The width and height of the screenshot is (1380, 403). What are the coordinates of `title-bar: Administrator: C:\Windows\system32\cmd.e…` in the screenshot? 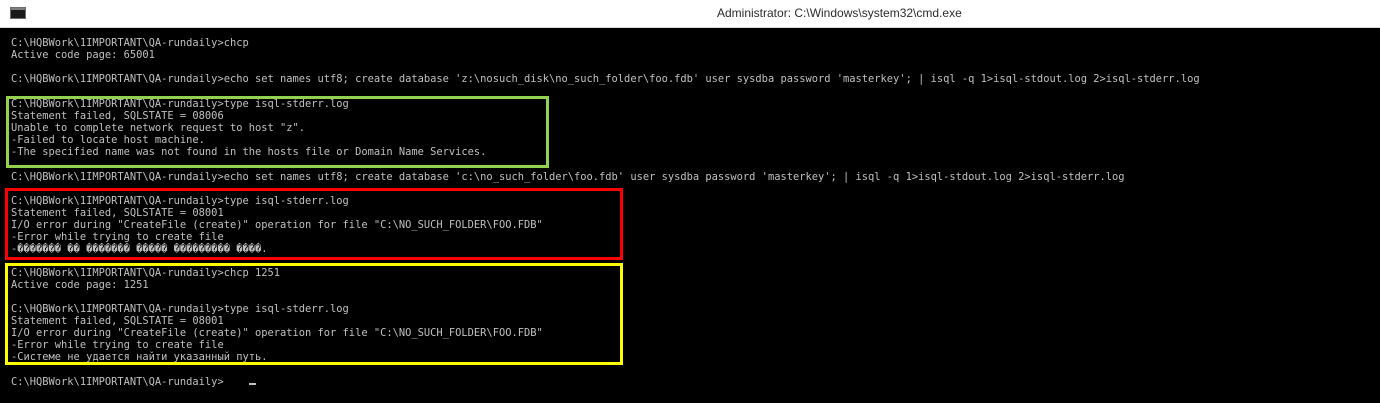 It's located at (690, 14).